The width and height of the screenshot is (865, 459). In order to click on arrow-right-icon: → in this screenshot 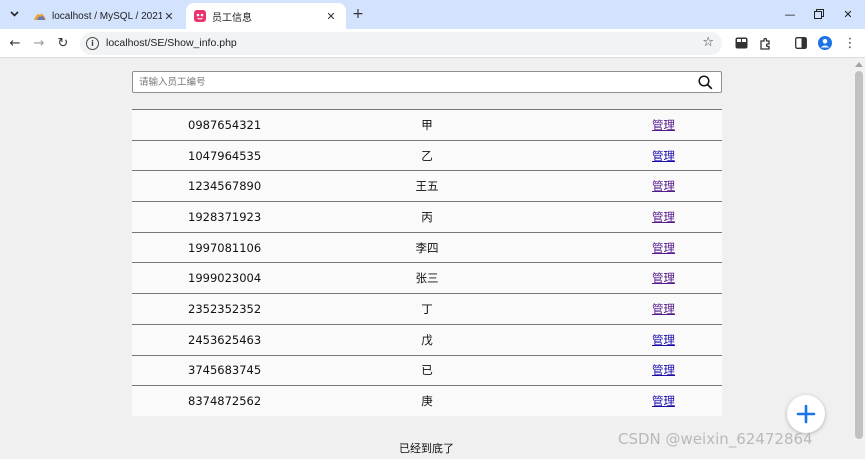, I will do `click(39, 43)`.